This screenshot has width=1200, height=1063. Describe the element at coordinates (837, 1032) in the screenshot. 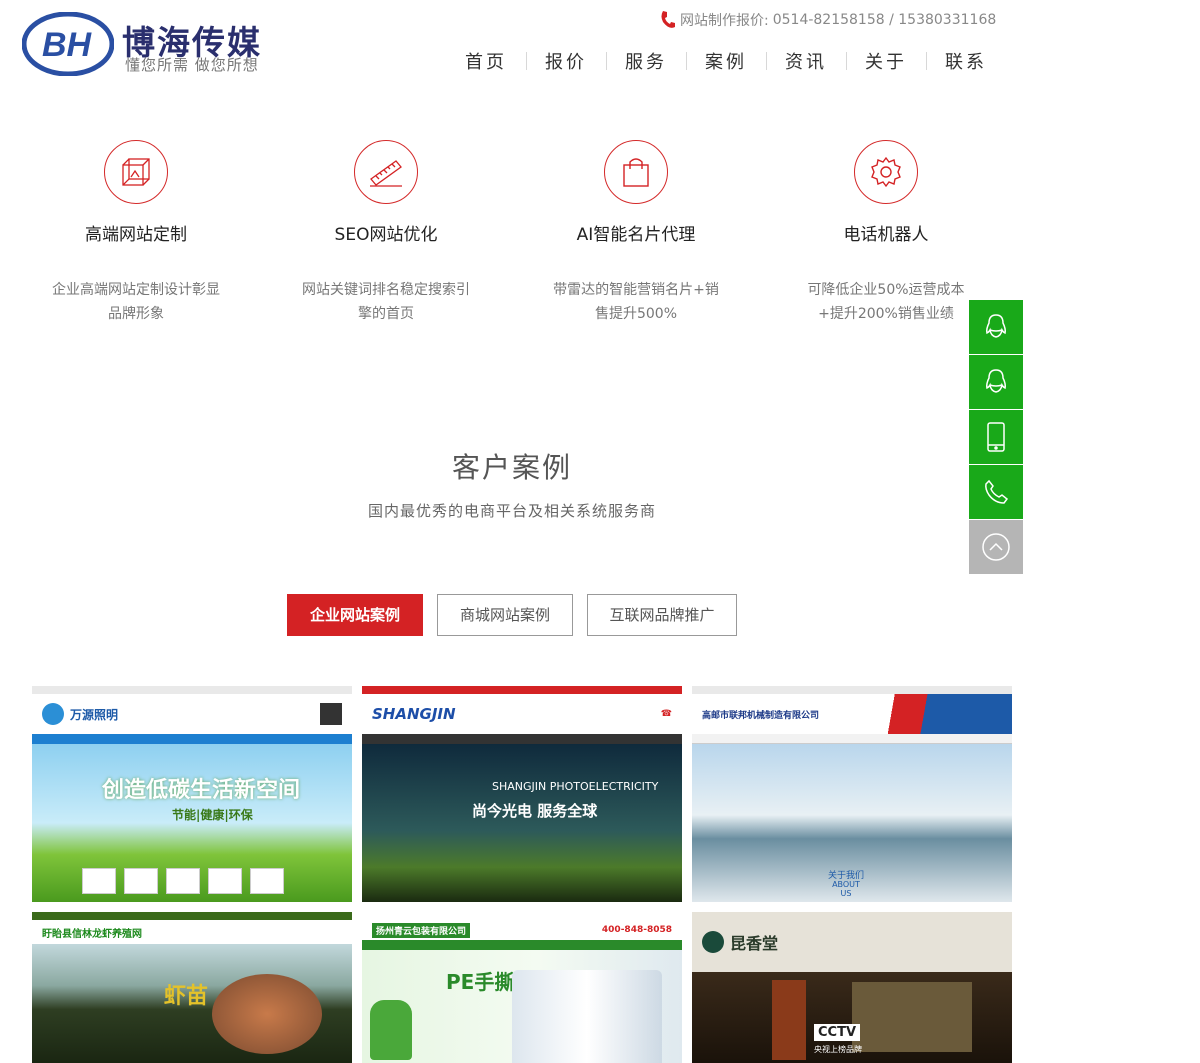

I see `case-banner-text: CCTV` at that location.